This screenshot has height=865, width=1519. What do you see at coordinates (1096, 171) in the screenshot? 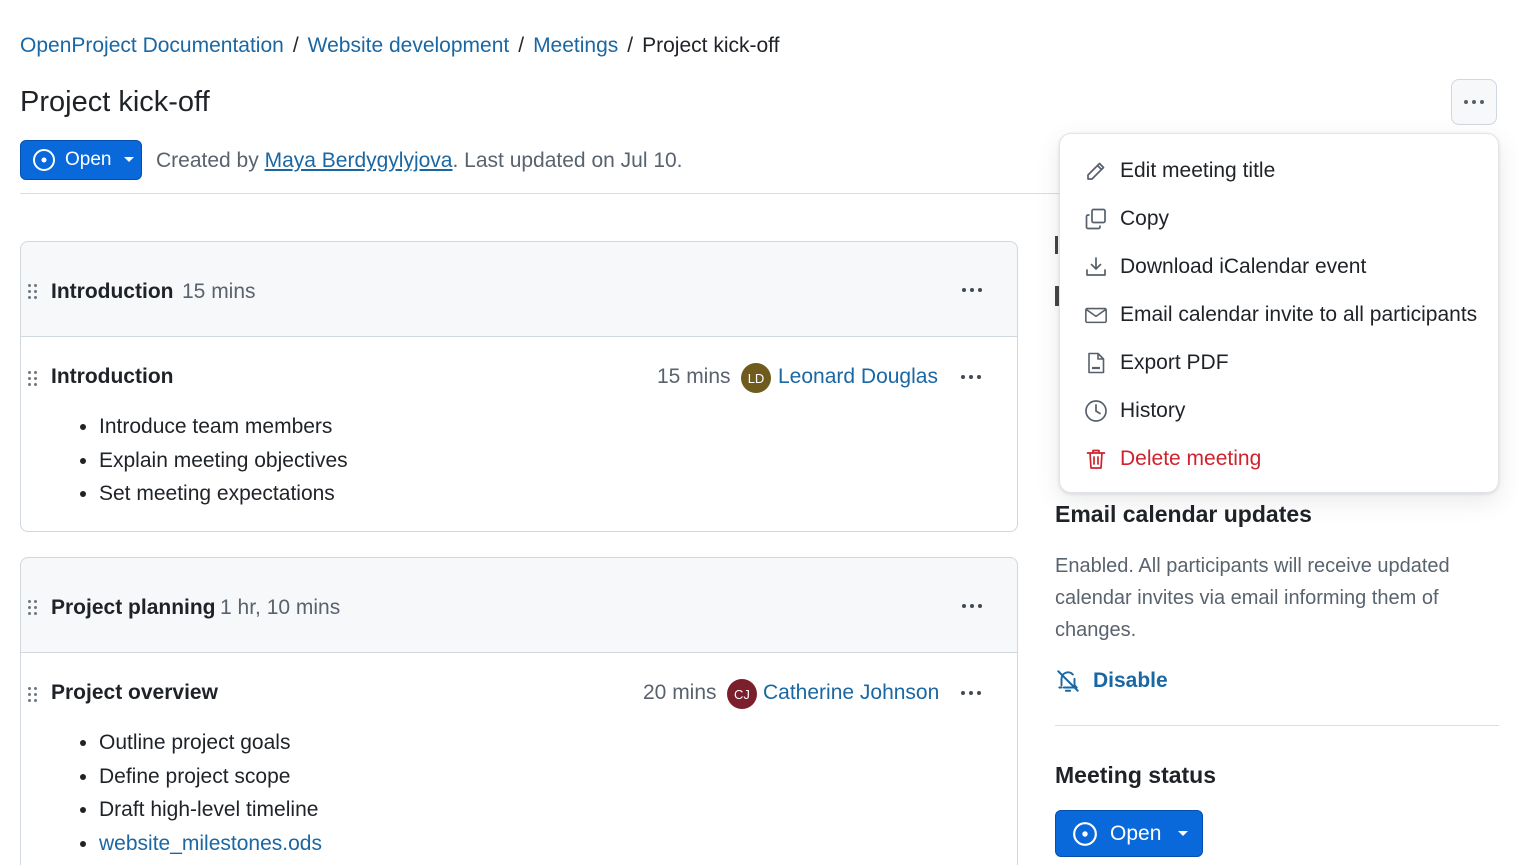
I see `pencil-icon` at bounding box center [1096, 171].